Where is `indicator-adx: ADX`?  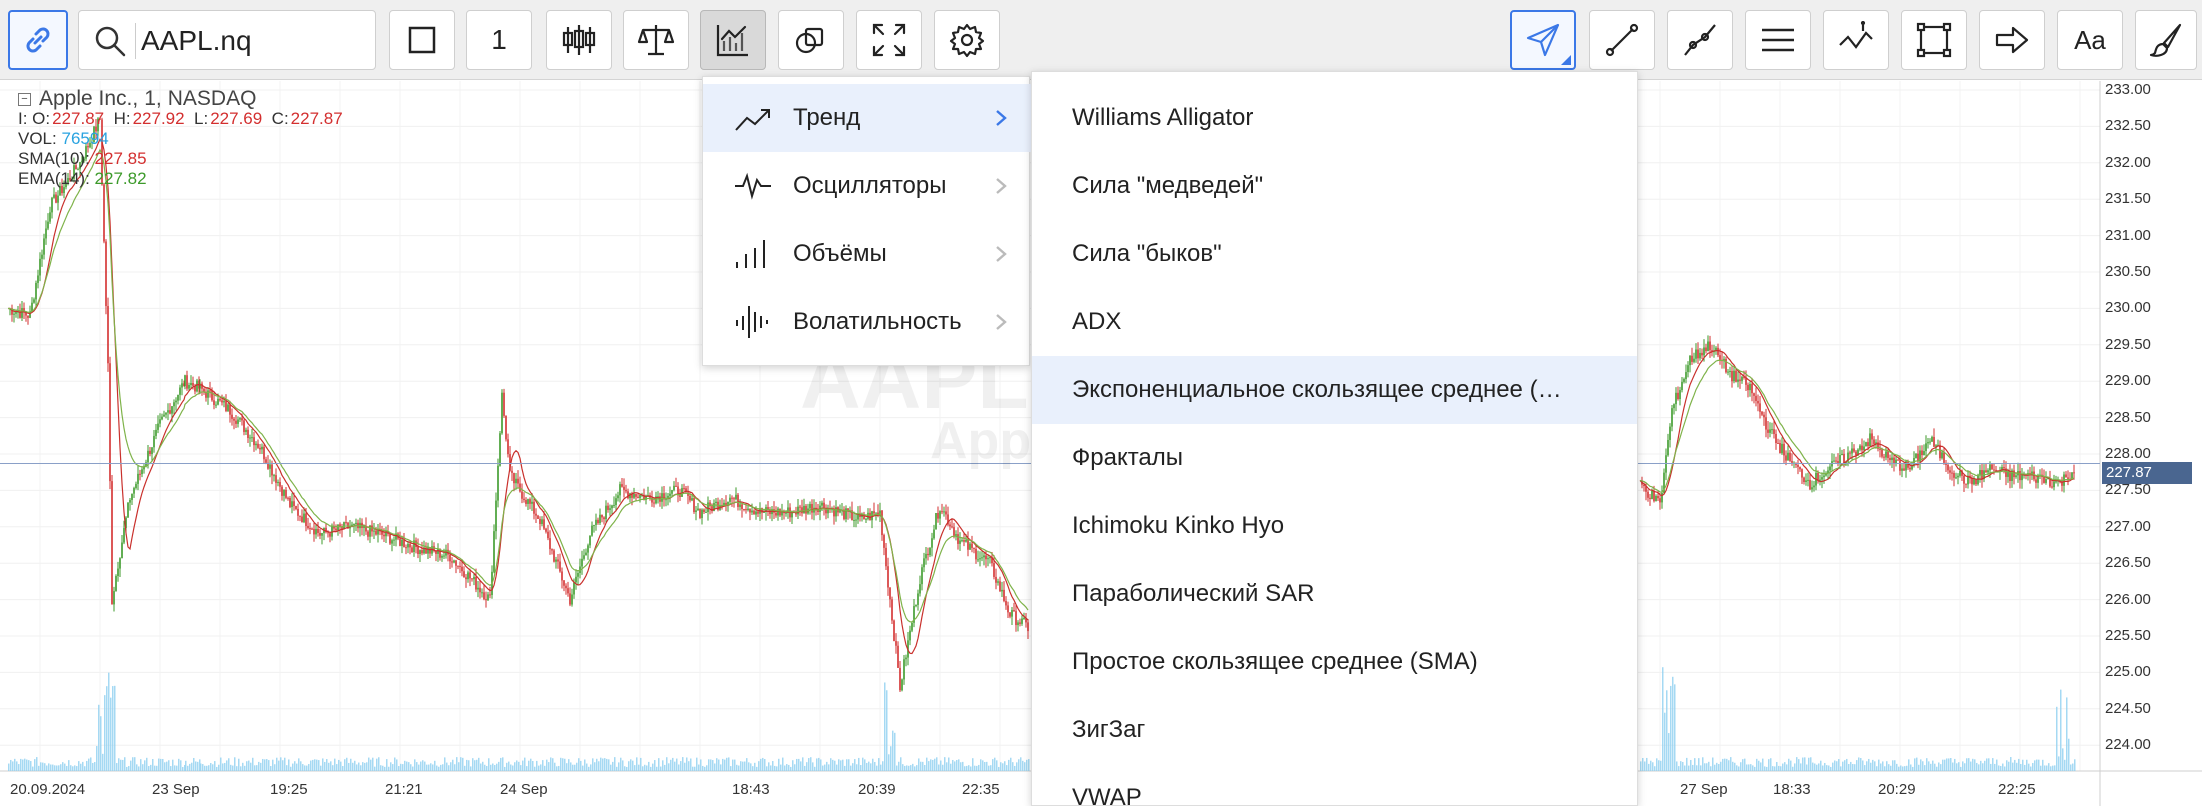
indicator-adx: ADX is located at coordinates (1334, 322).